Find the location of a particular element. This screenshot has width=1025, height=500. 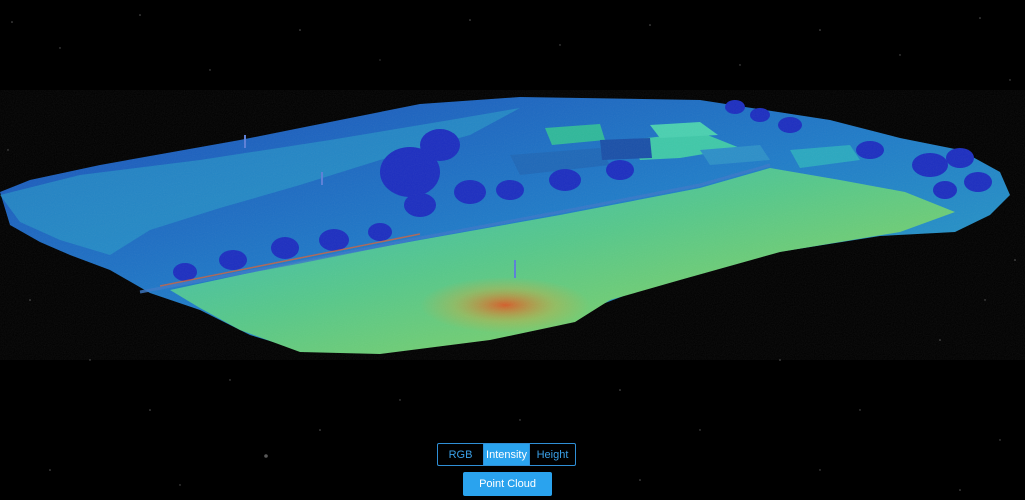

mode-intensity-button: Intensity is located at coordinates (506, 454).